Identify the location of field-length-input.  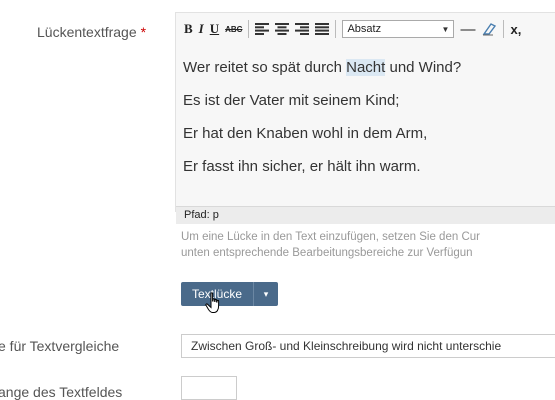
(209, 388).